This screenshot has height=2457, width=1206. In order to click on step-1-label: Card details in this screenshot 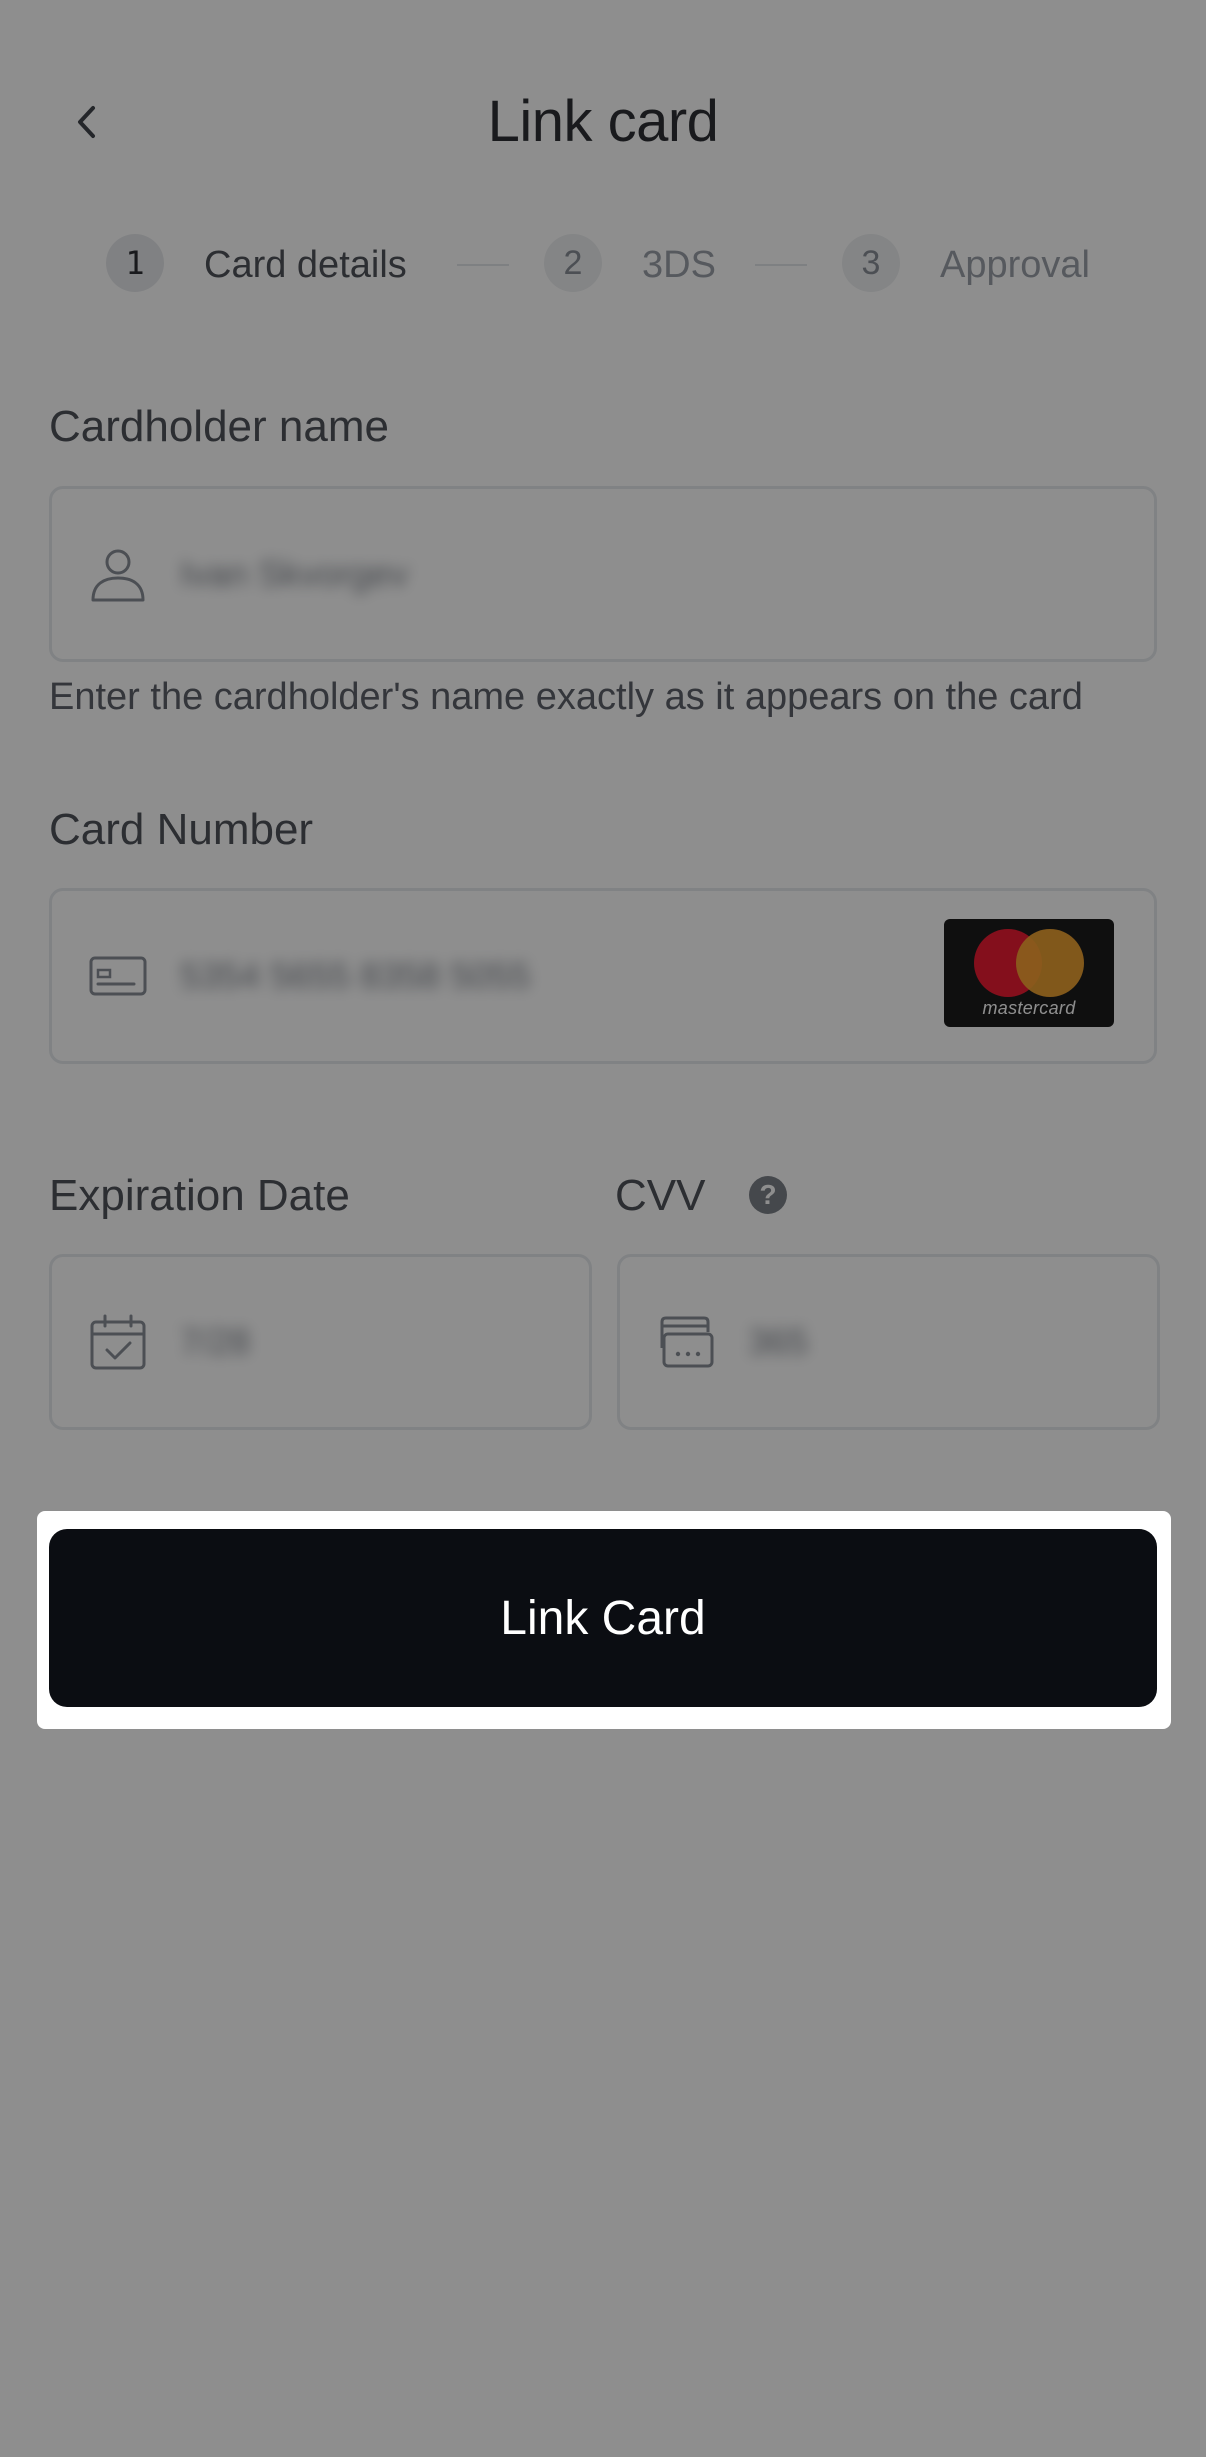, I will do `click(305, 265)`.